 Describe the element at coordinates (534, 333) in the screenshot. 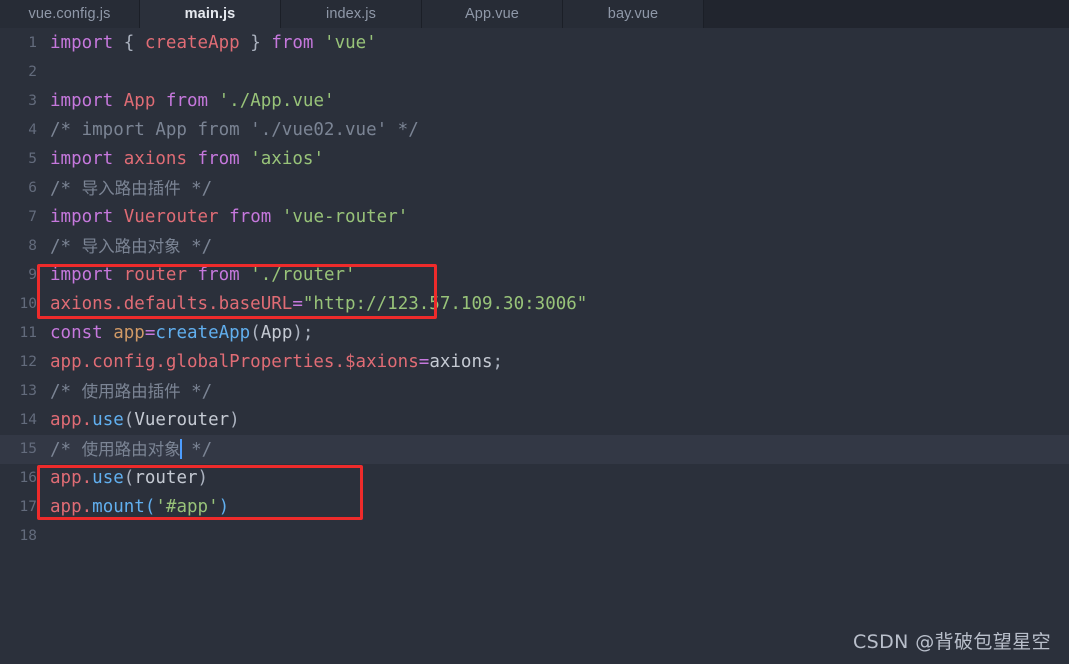

I see `code-line: 11 const app=createApp(App);` at that location.